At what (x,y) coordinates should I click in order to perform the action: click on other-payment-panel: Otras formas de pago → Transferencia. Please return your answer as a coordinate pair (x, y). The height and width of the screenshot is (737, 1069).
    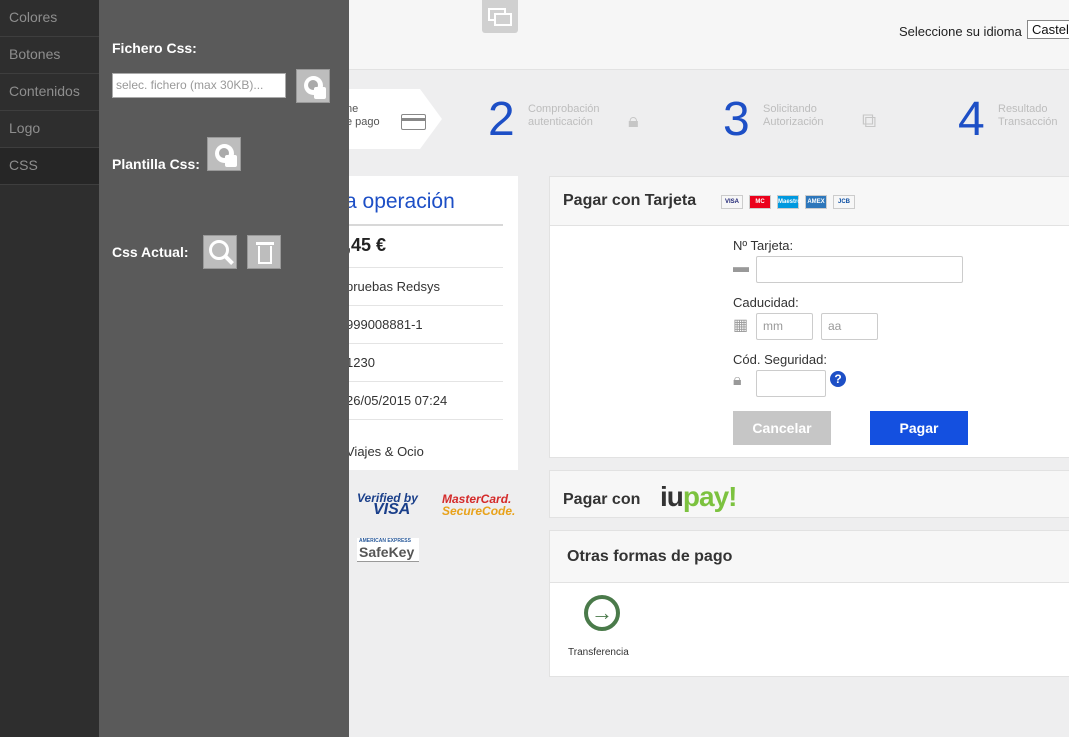
    Looking at the image, I should click on (809, 603).